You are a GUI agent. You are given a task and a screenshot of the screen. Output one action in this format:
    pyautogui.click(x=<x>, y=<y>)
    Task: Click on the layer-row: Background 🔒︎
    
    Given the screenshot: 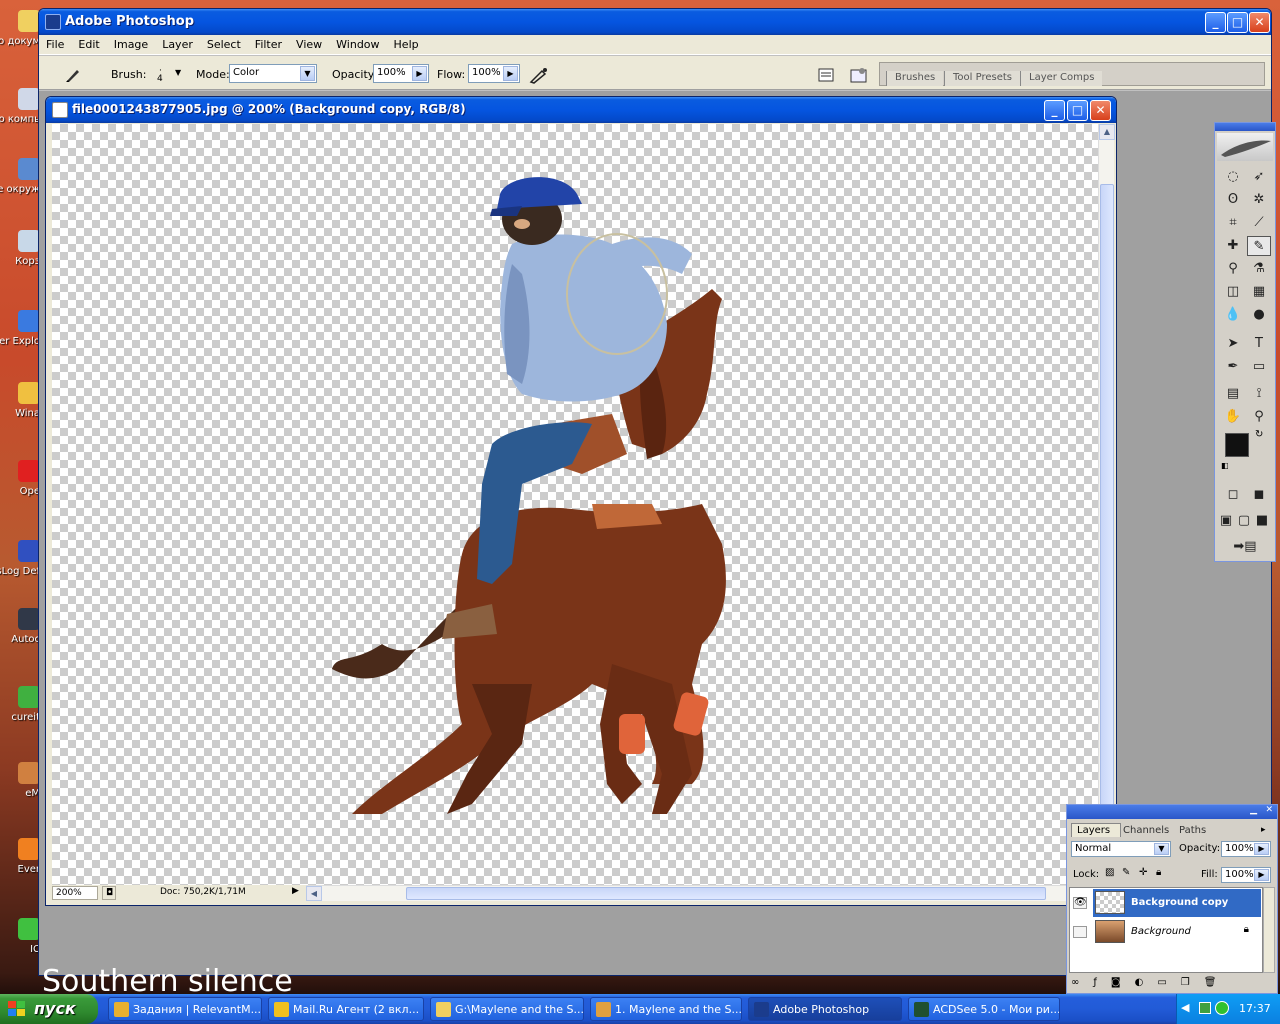 What is the action you would take?
    pyautogui.click(x=1177, y=932)
    